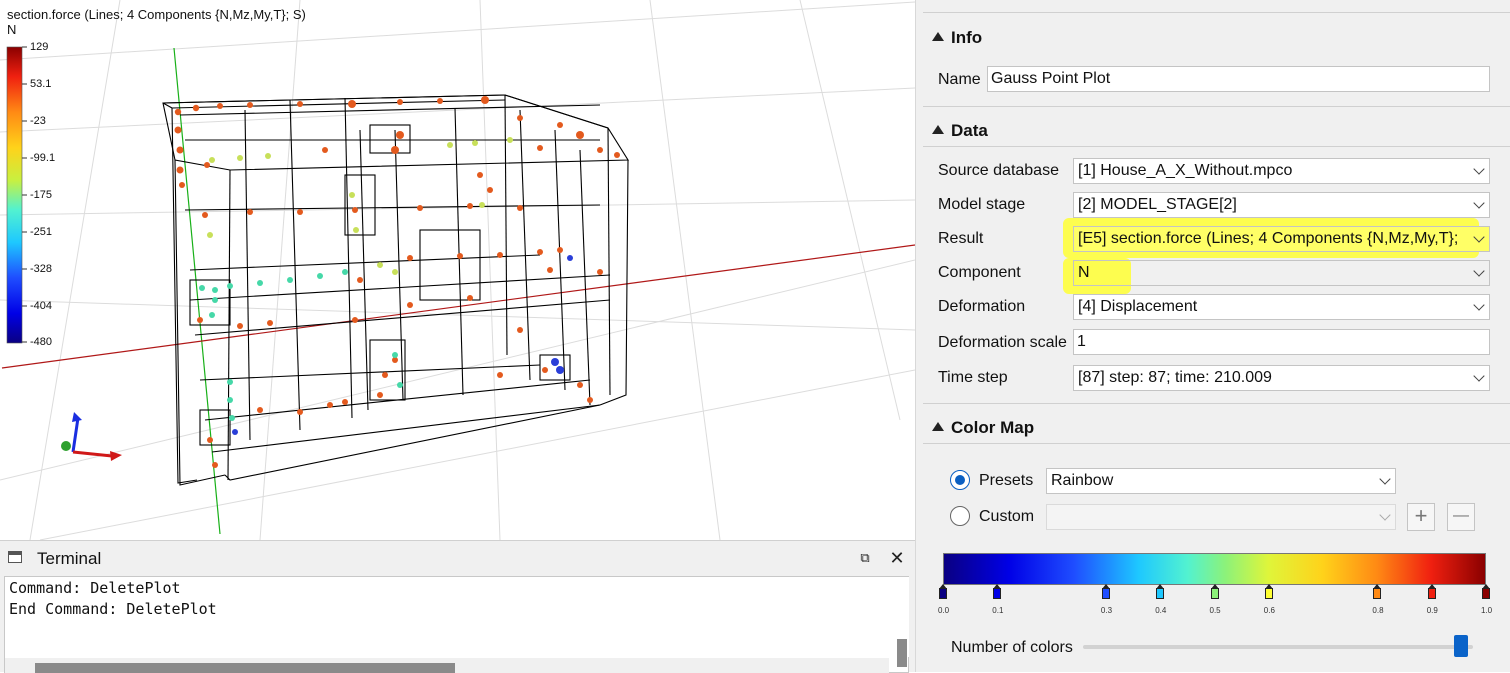  I want to click on model-stage-value: [2] MODEL_STAGE[2], so click(1157, 204).